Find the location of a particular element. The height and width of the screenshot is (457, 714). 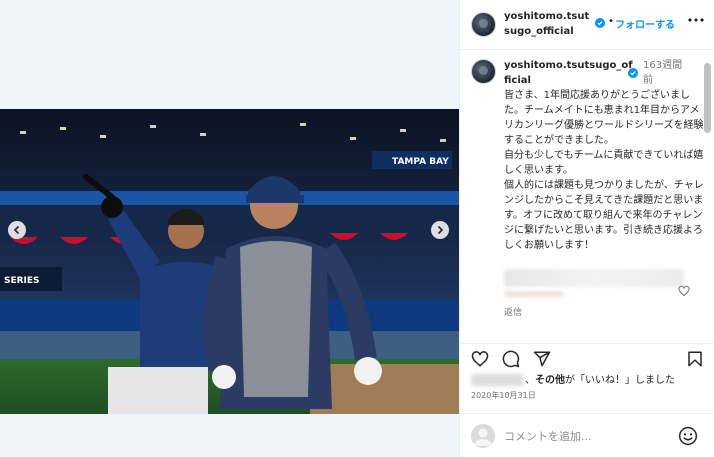

author-avatar is located at coordinates (483, 24).